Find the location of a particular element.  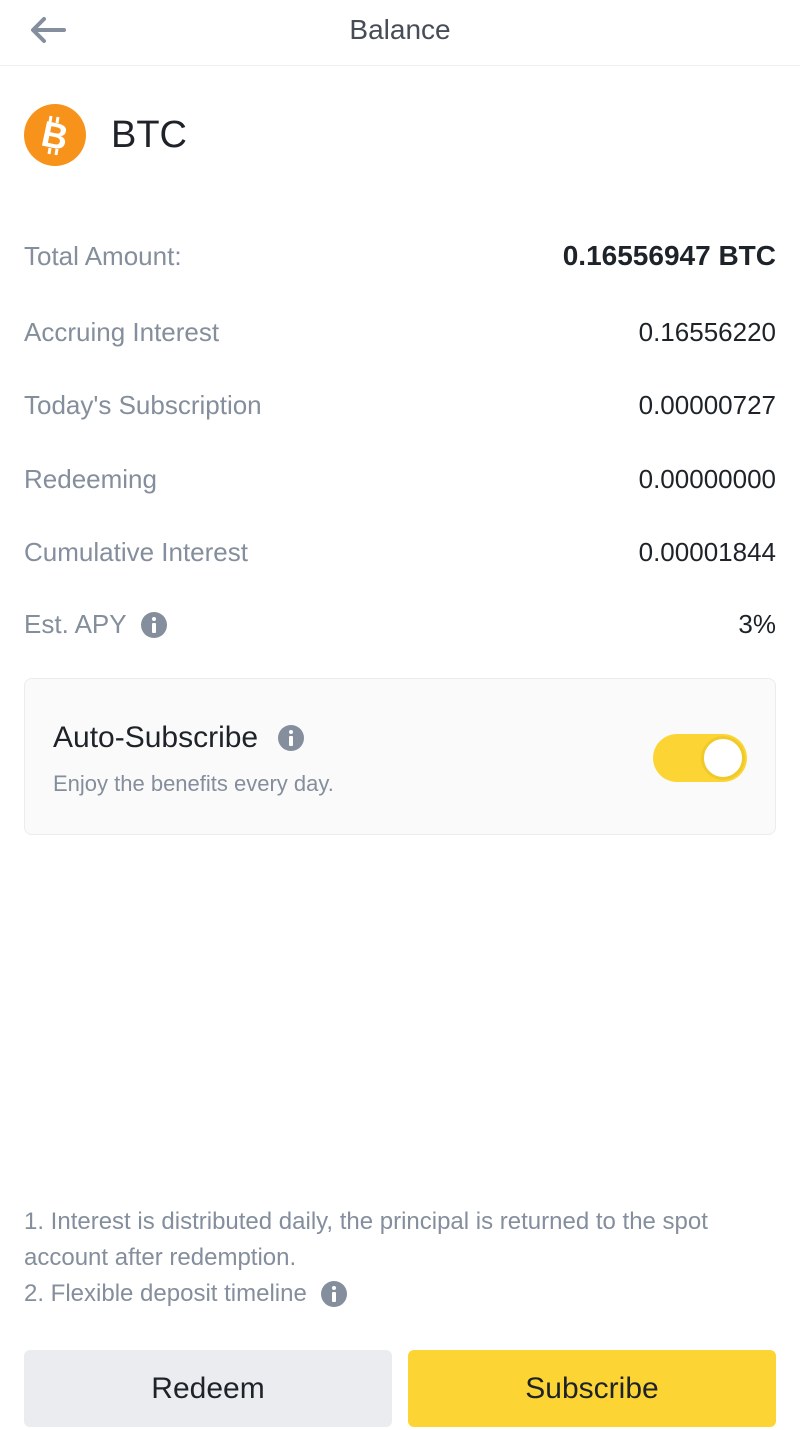

detail-row-total-amount: Total Amount: 0.16556947 BTC is located at coordinates (400, 256).